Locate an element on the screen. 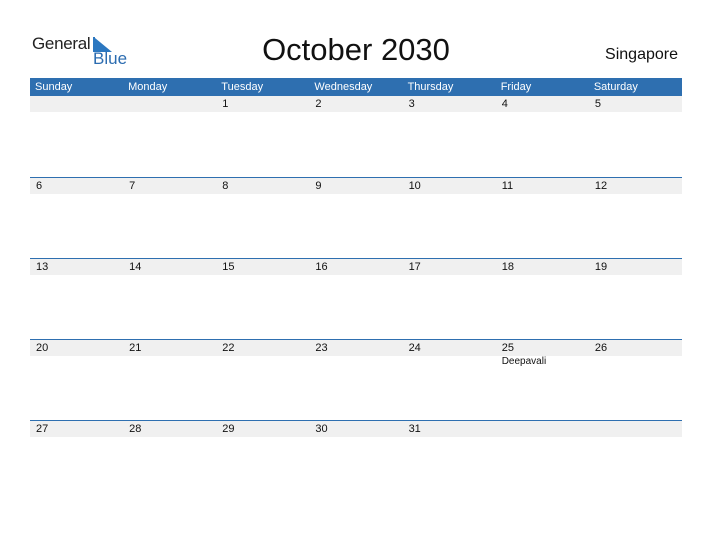 The image size is (712, 550). day-number: 17 is located at coordinates (414, 267).